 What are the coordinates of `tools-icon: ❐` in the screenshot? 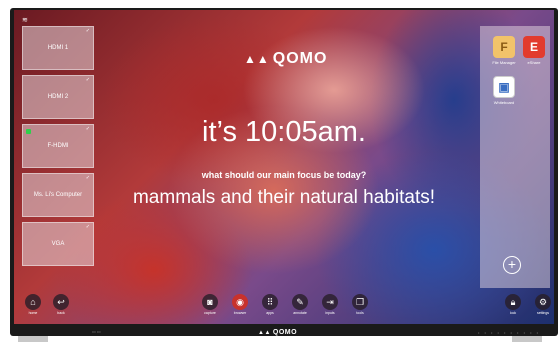 It's located at (360, 302).